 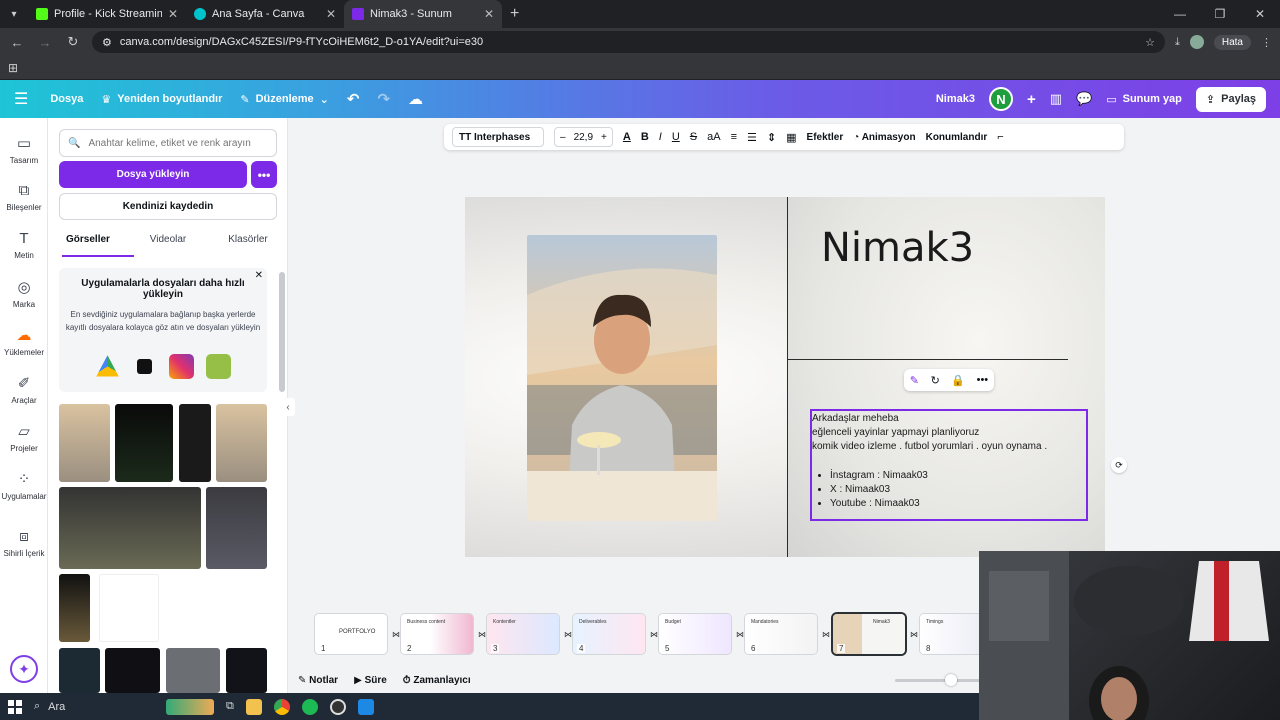 What do you see at coordinates (937, 680) in the screenshot?
I see `zoom-slider` at bounding box center [937, 680].